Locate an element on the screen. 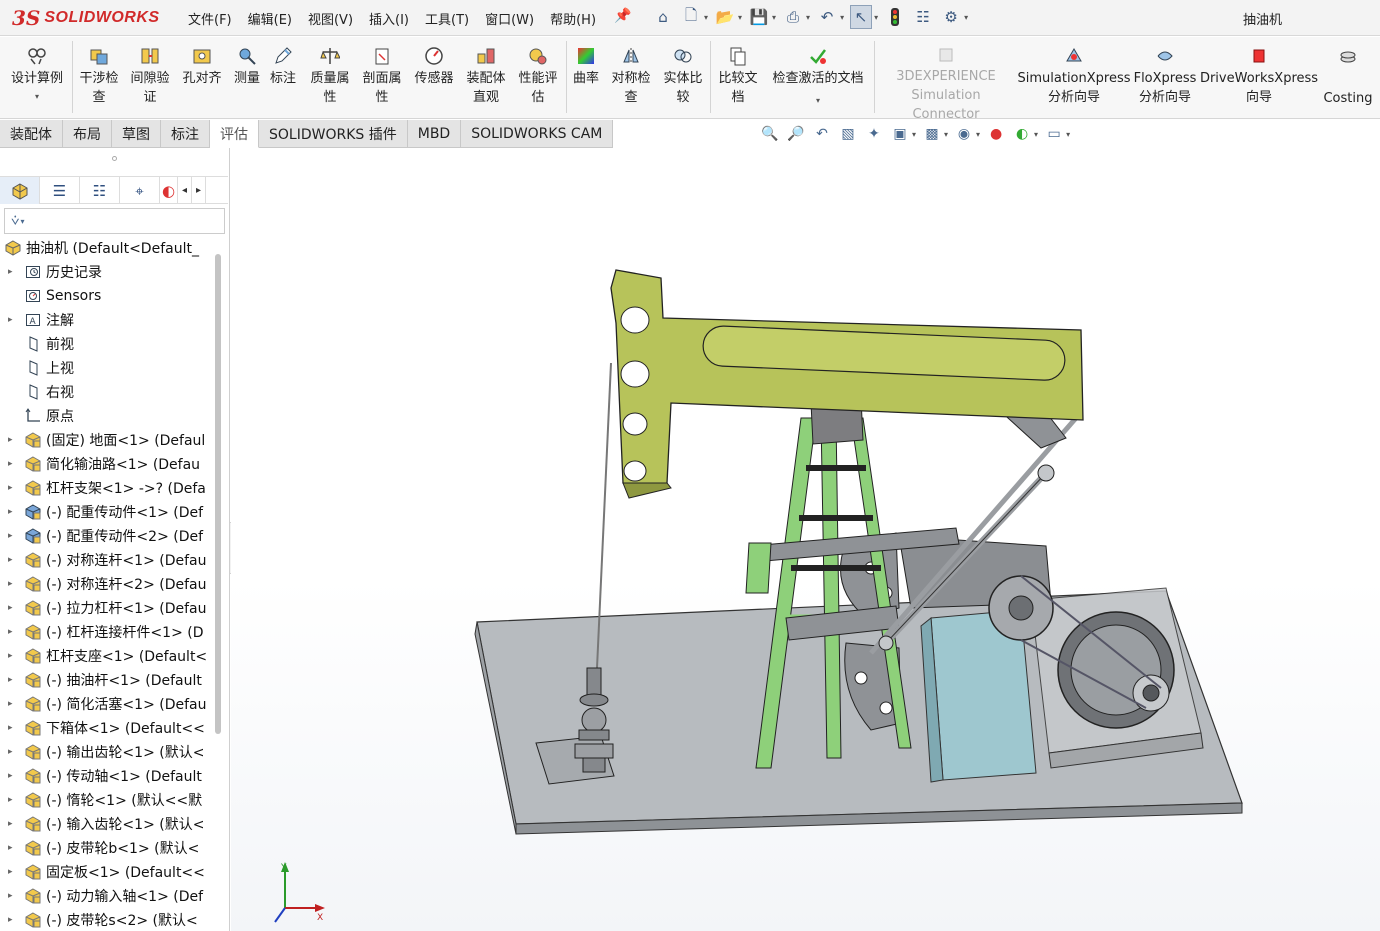 Image resolution: width=1380 pixels, height=931 pixels. curvature-button: 曲率 is located at coordinates (586, 77).